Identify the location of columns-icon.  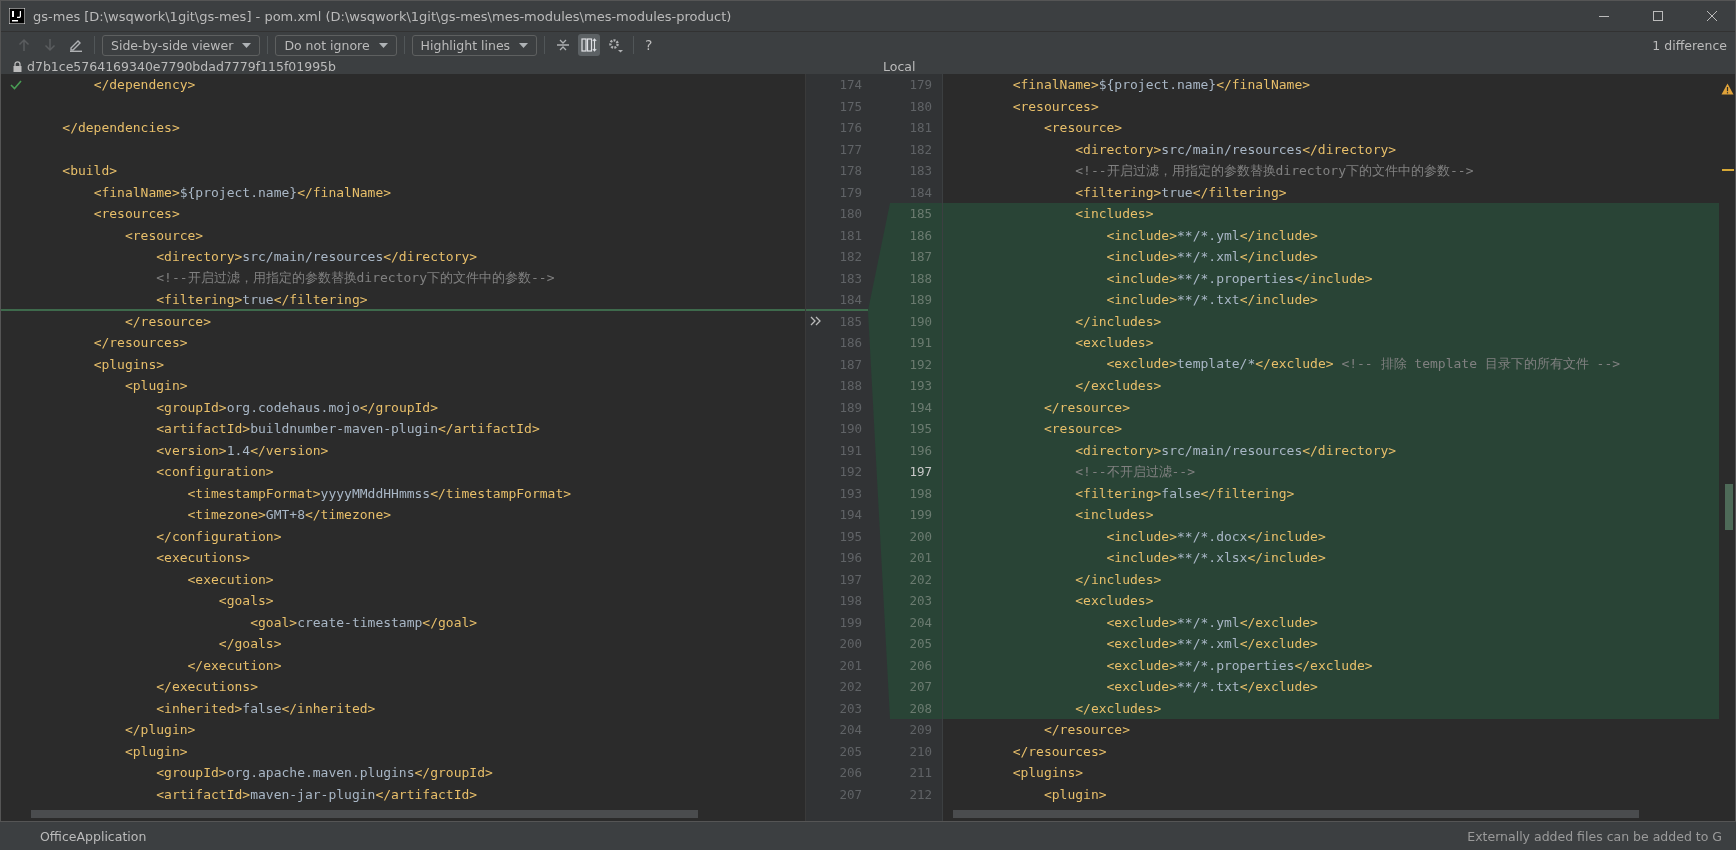
(589, 45).